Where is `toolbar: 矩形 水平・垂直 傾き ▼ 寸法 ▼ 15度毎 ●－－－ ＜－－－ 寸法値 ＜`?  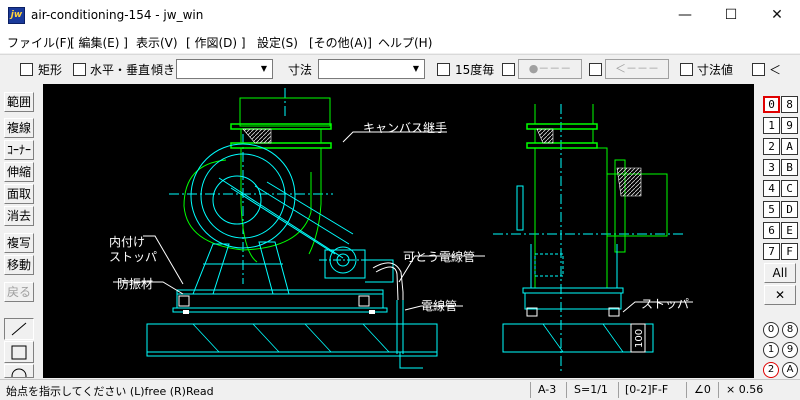
toolbar: 矩形 水平・垂直 傾き ▼ 寸法 ▼ 15度毎 ●－－－ ＜－－－ 寸法値 ＜ is located at coordinates (400, 68).